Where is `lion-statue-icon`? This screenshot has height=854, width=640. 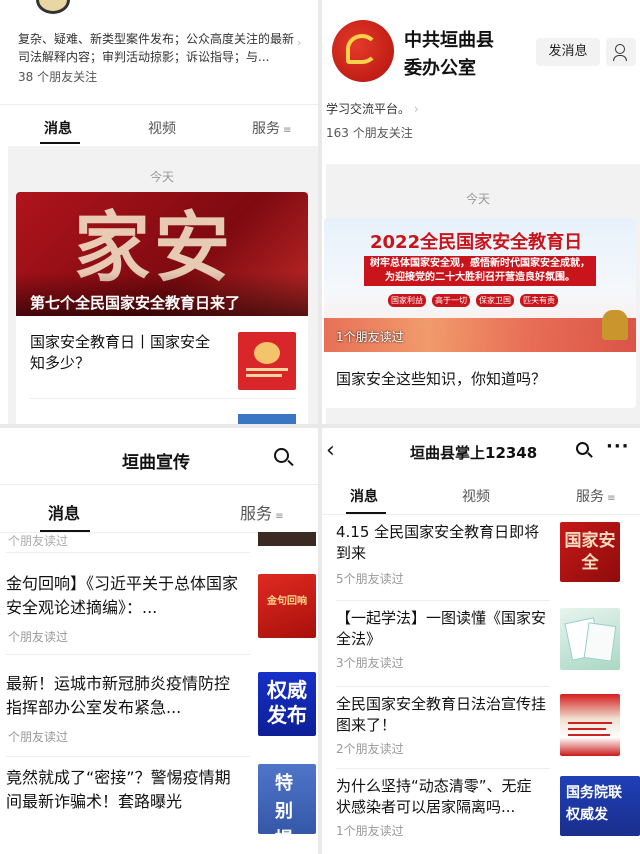 lion-statue-icon is located at coordinates (615, 325).